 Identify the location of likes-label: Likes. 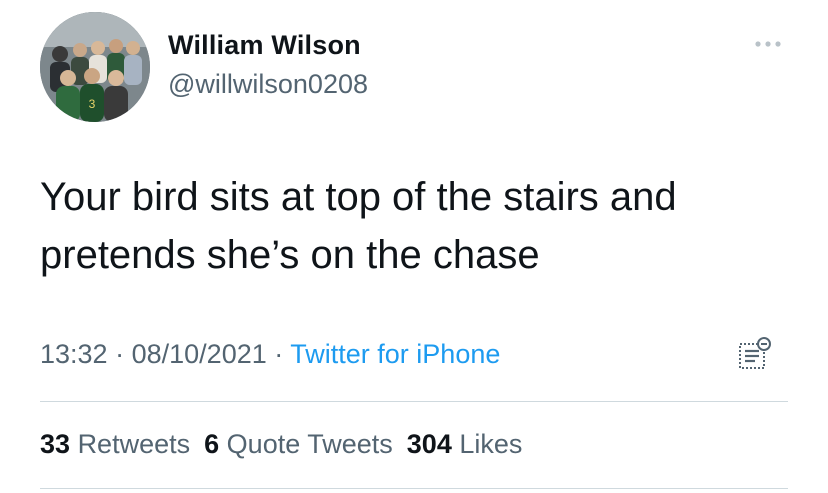
(491, 444).